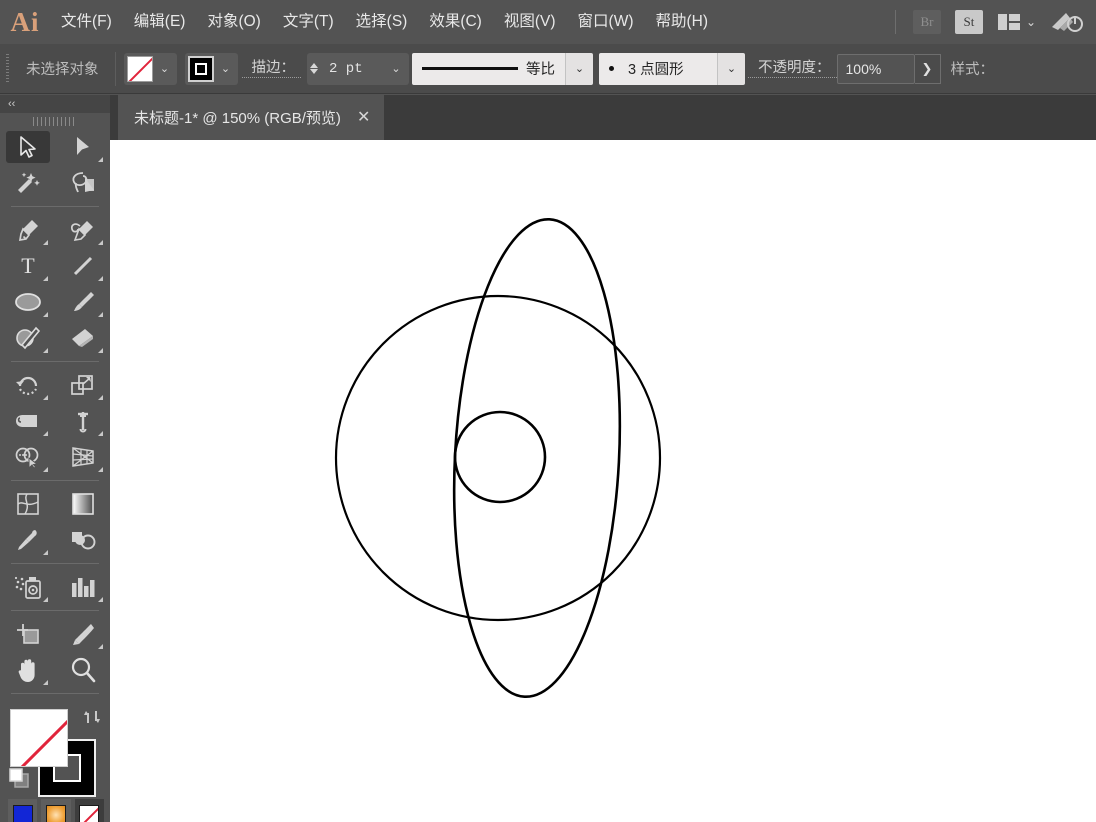 This screenshot has width=1096, height=822. I want to click on opacity-label: 不透明度：, so click(792, 68).